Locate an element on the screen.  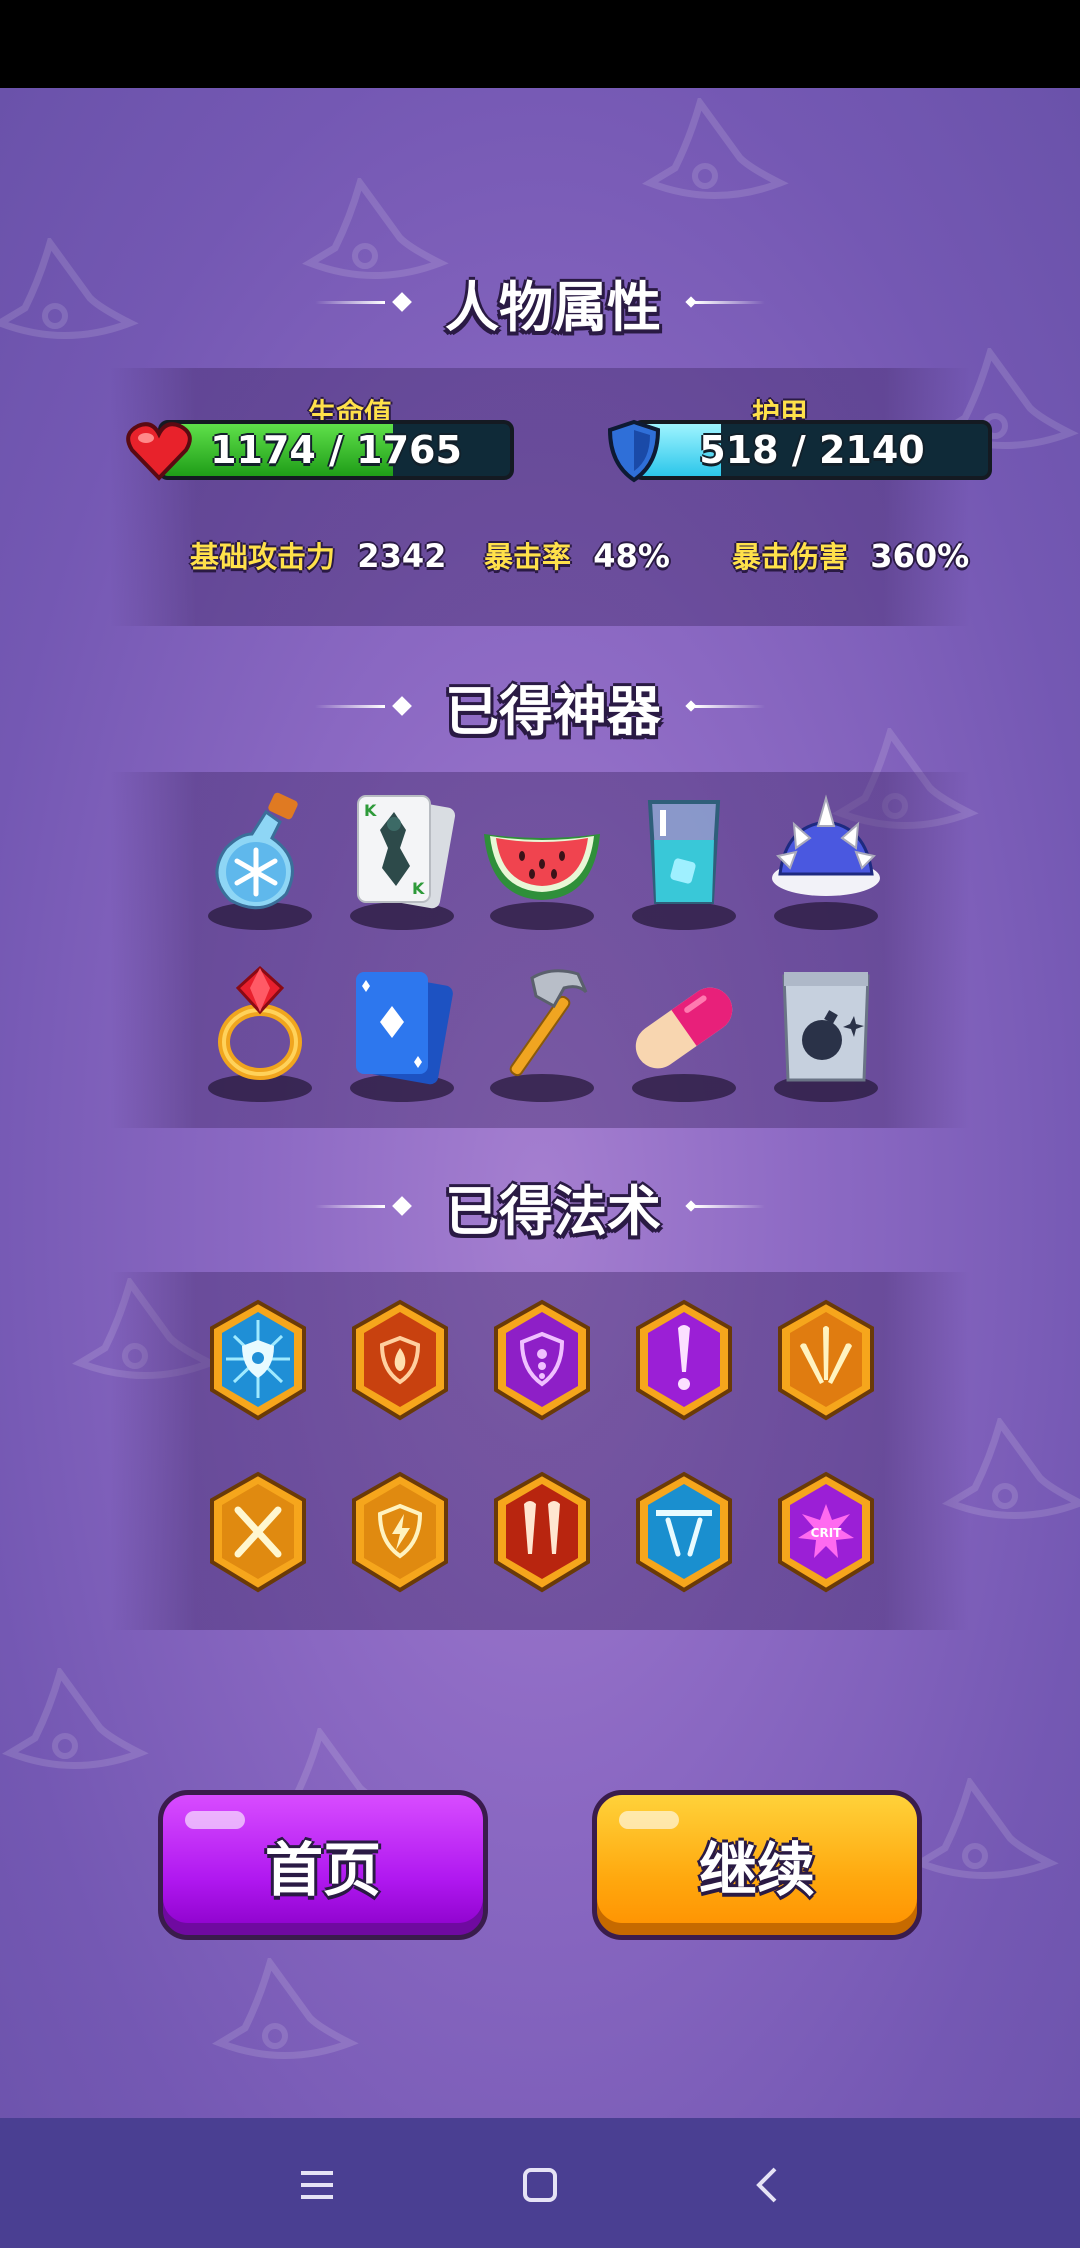
artifact-ruby-ring is located at coordinates (260, 1032).